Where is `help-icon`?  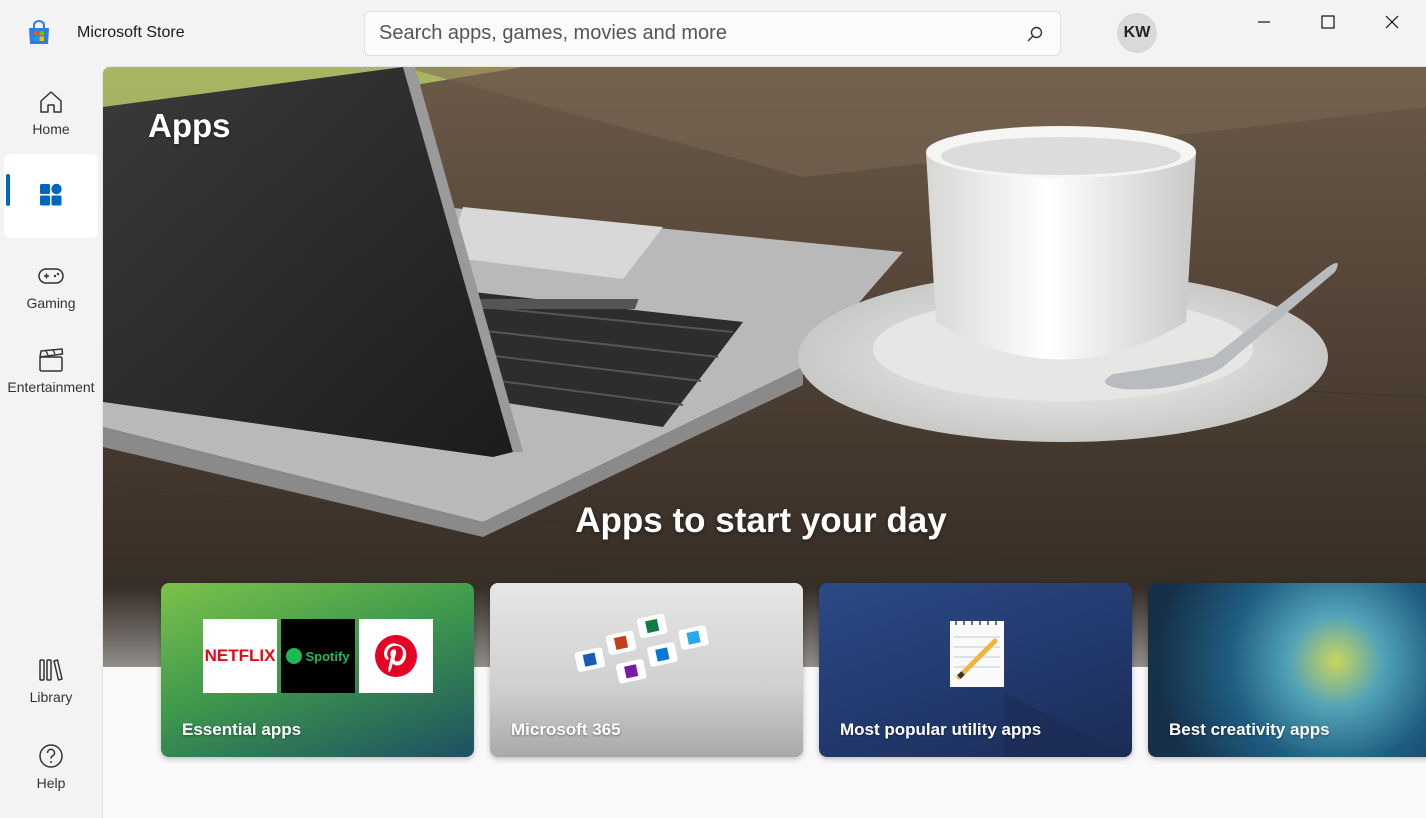
help-icon is located at coordinates (51, 756).